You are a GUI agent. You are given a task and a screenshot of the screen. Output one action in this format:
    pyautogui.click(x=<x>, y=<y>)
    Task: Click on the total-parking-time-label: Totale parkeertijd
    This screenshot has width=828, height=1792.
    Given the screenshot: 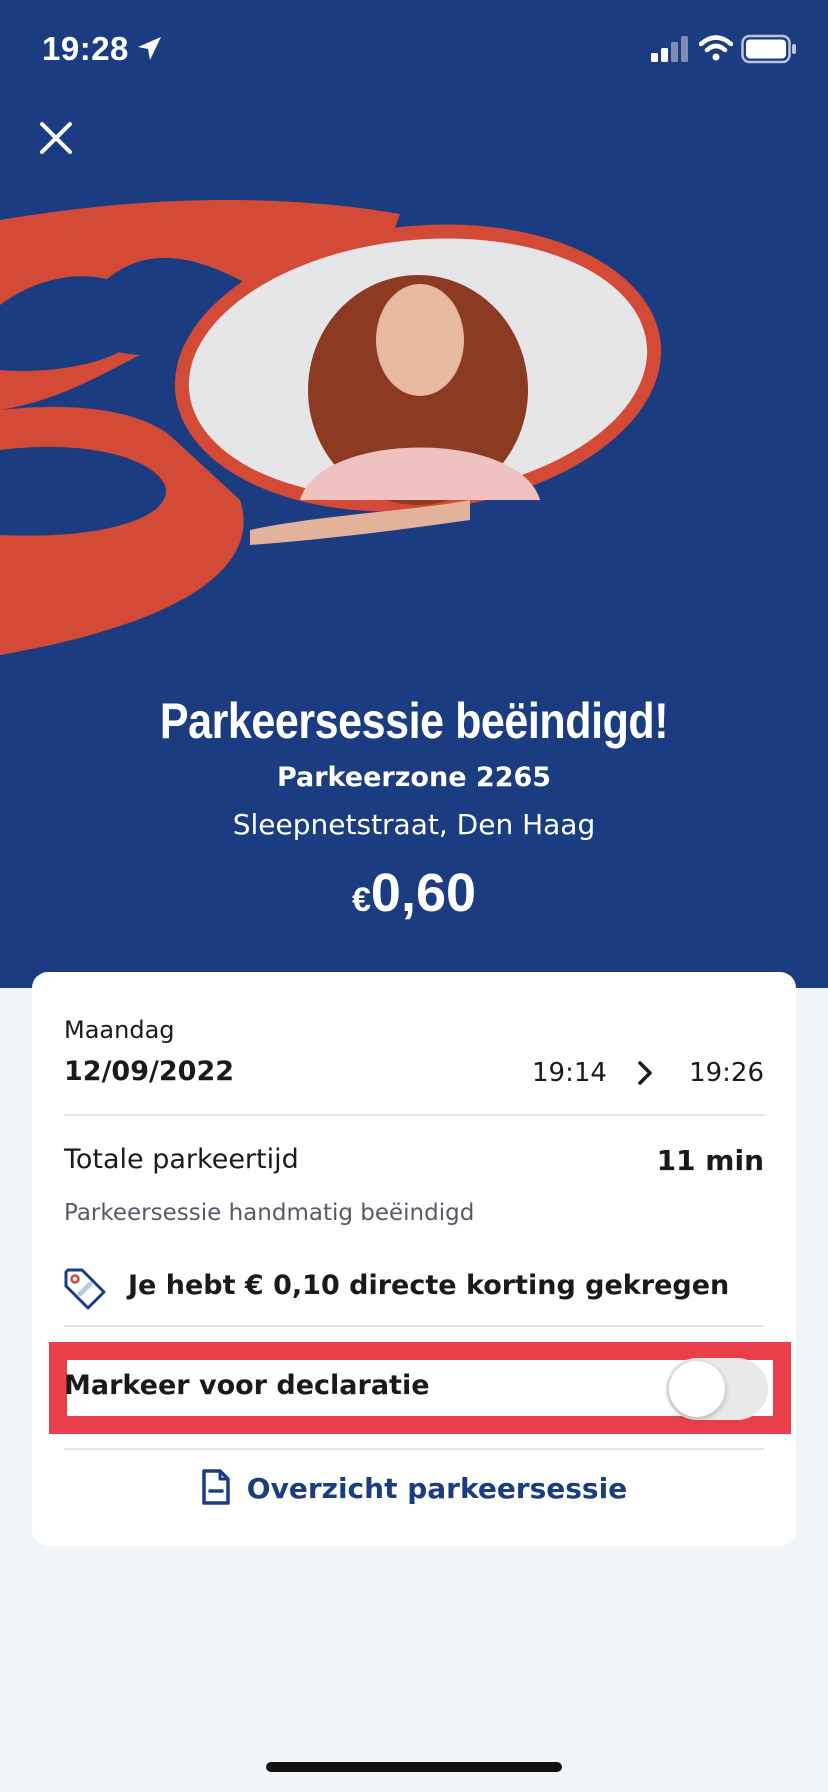 What is the action you would take?
    pyautogui.click(x=181, y=1159)
    